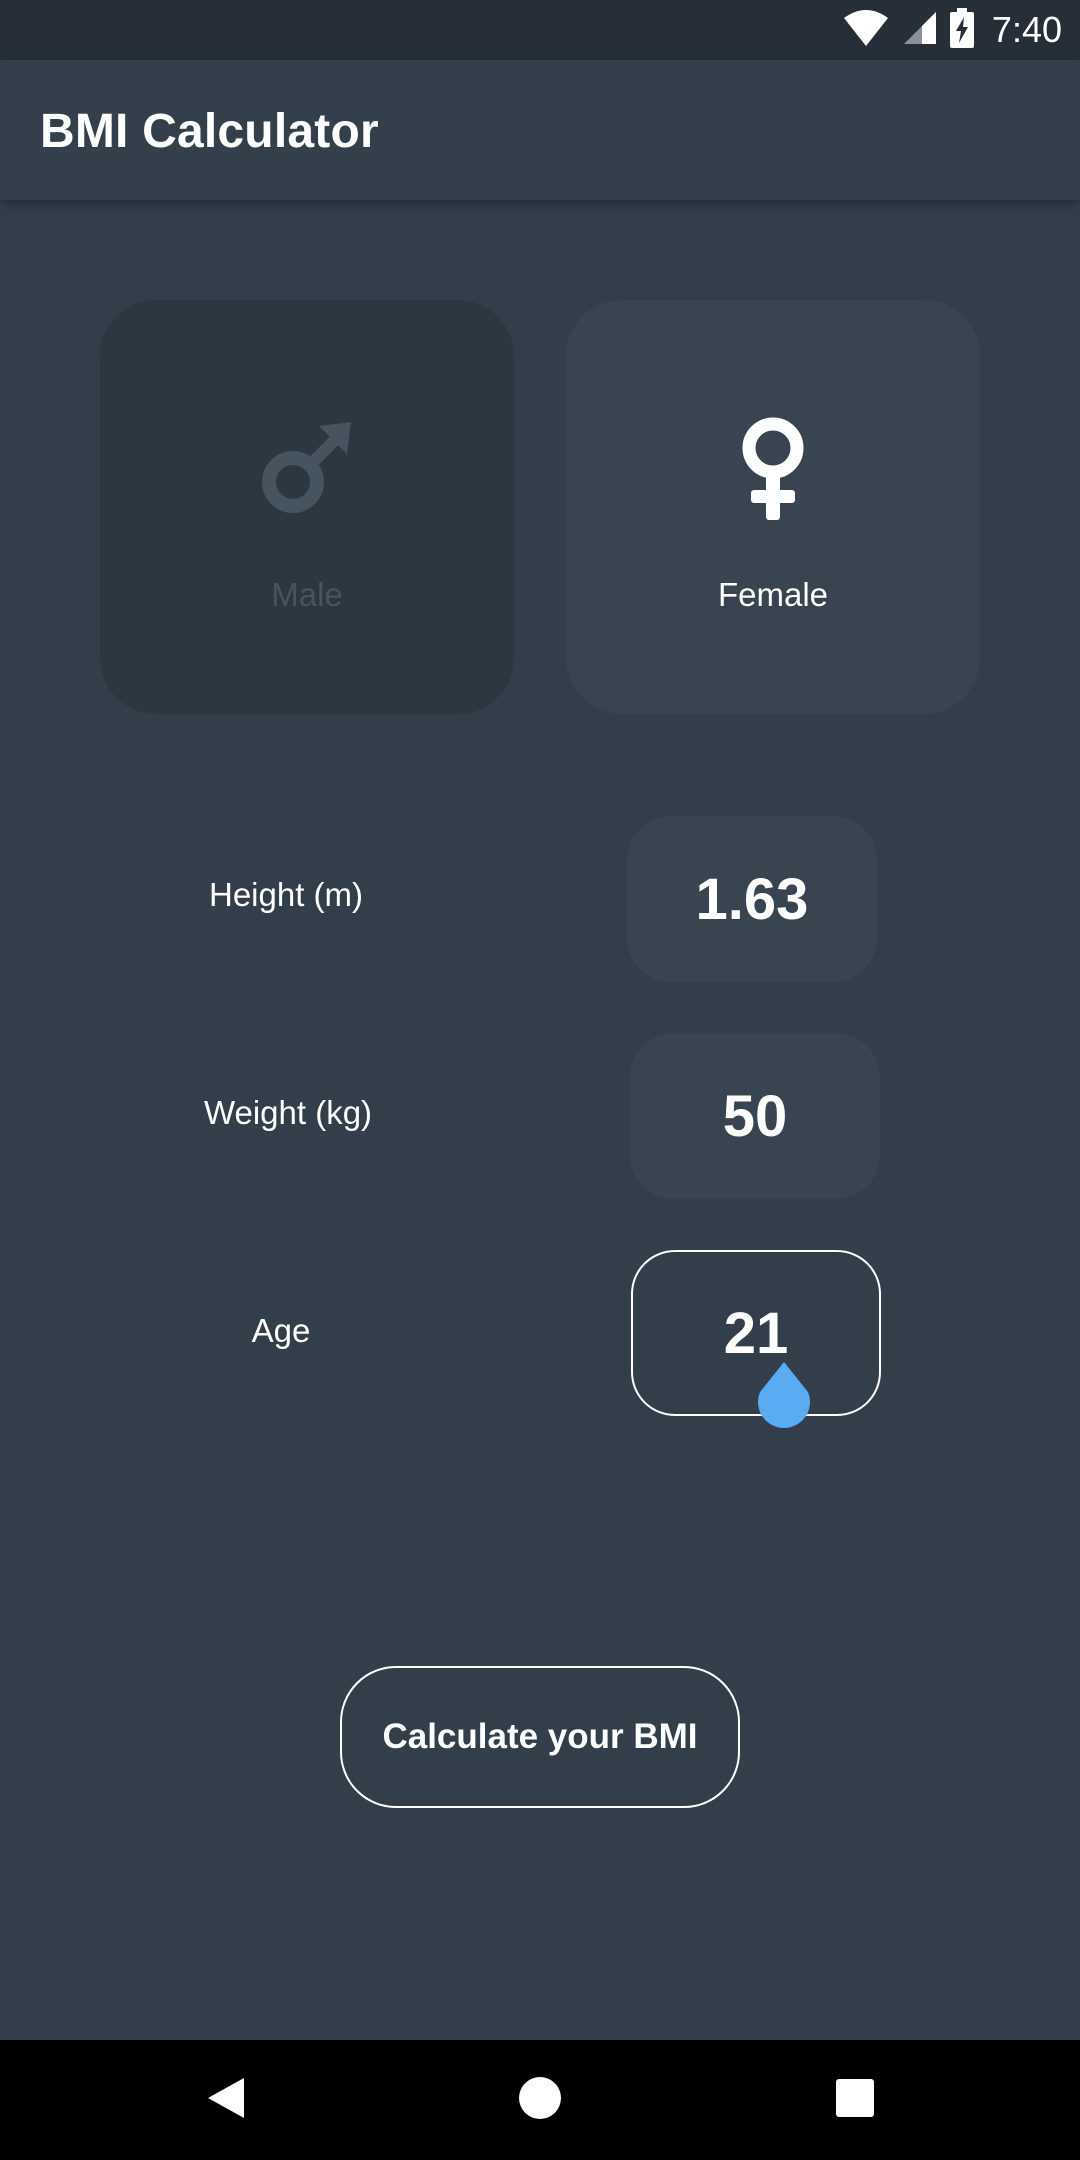 The height and width of the screenshot is (2160, 1080). I want to click on female-label: Female, so click(773, 594).